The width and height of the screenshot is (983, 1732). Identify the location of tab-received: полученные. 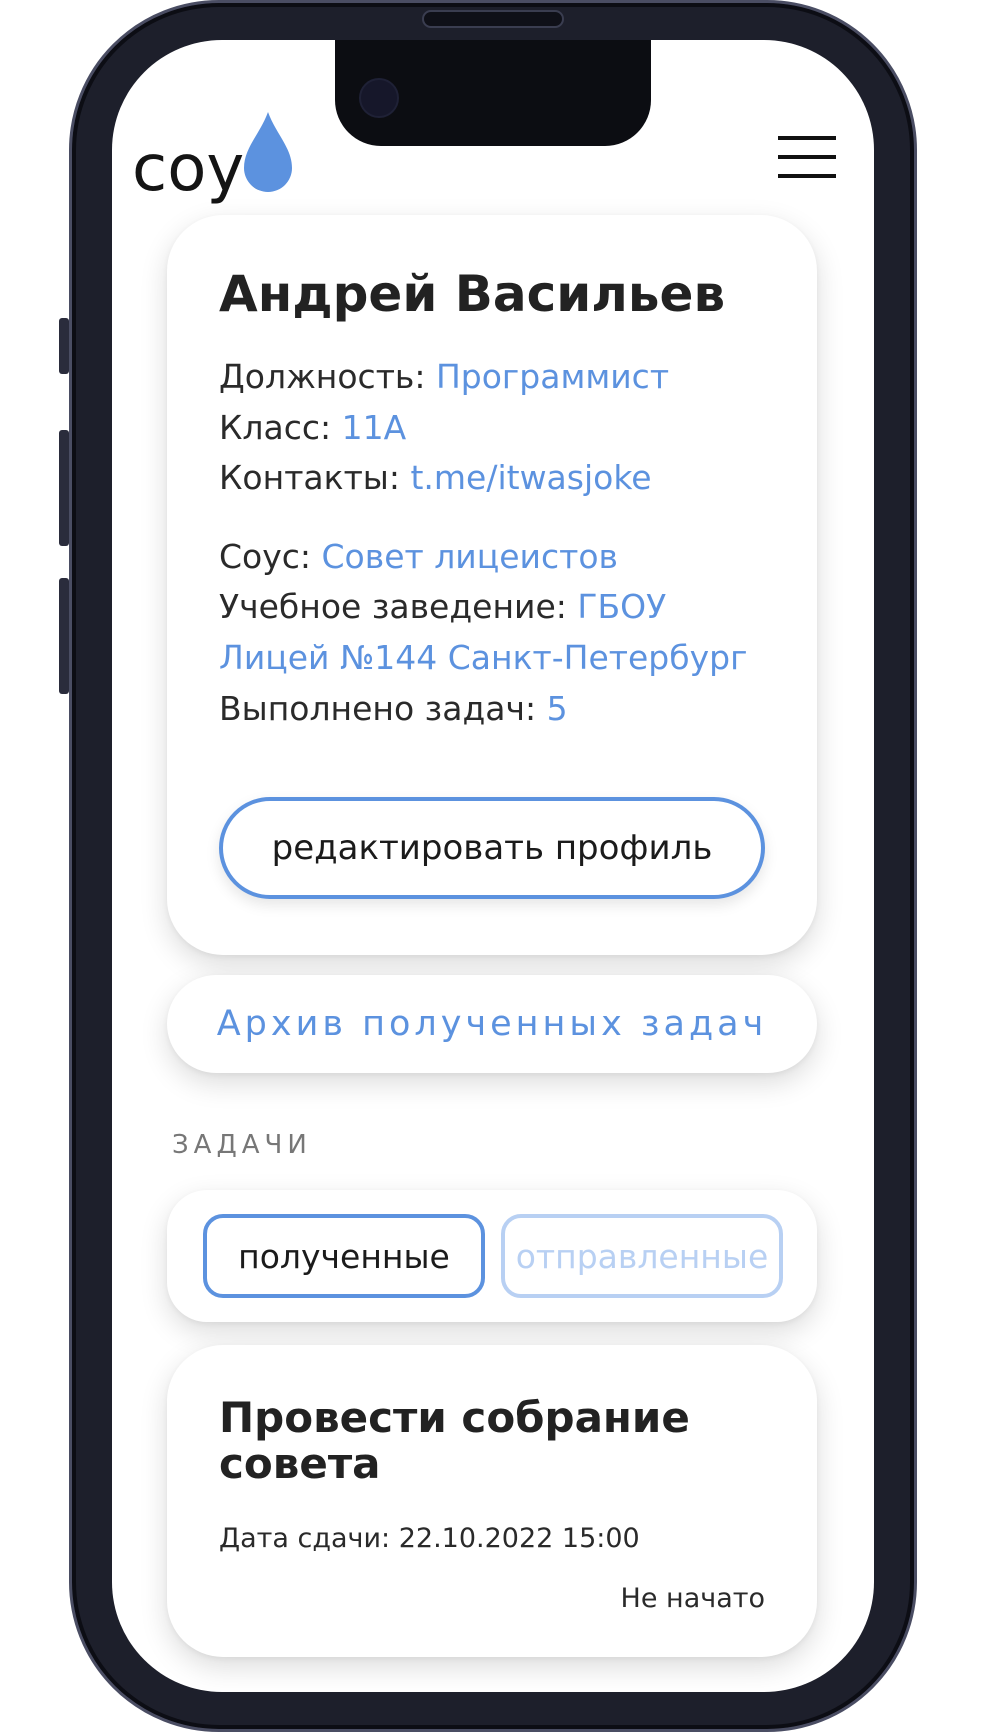
(344, 1256).